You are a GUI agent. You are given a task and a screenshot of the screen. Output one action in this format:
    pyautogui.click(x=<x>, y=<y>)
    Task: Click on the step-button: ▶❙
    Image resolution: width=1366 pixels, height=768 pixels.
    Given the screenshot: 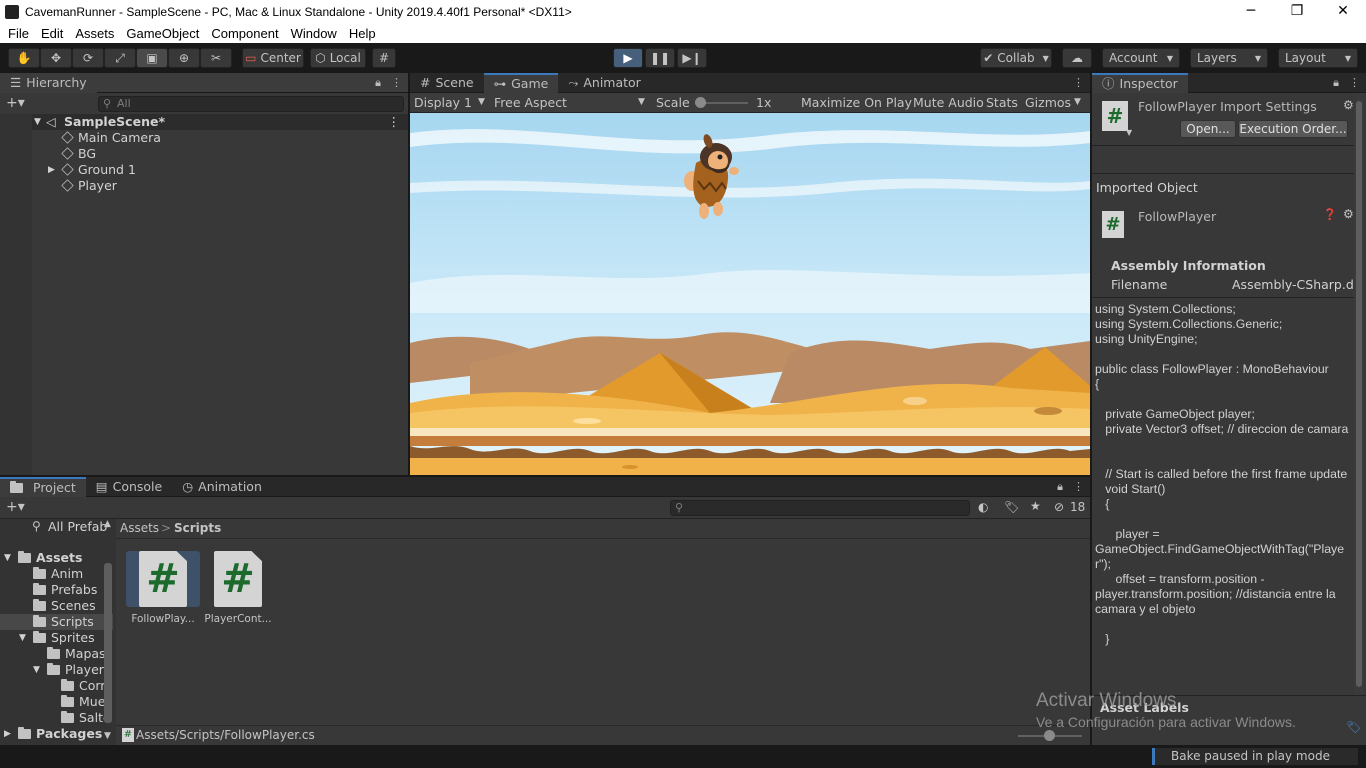 What is the action you would take?
    pyautogui.click(x=692, y=58)
    